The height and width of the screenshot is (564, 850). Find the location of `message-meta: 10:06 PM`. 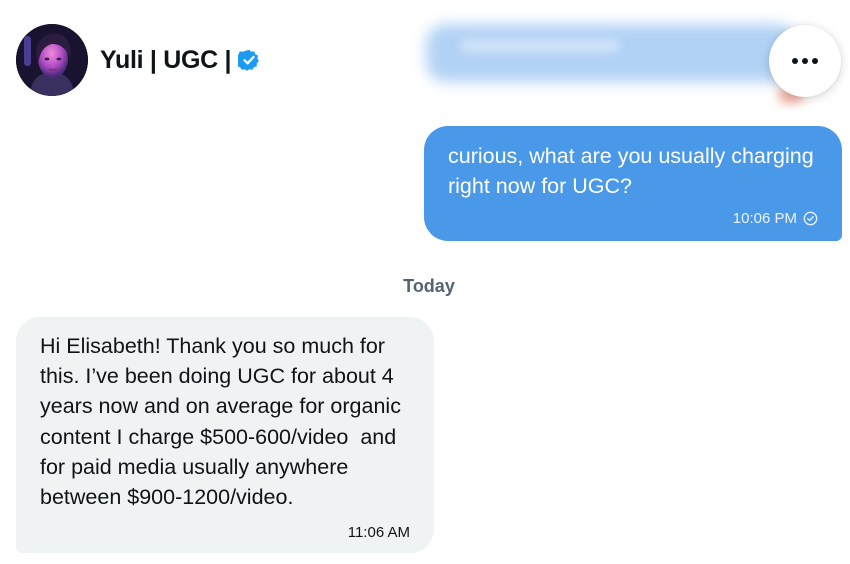

message-meta: 10:06 PM is located at coordinates (775, 218).